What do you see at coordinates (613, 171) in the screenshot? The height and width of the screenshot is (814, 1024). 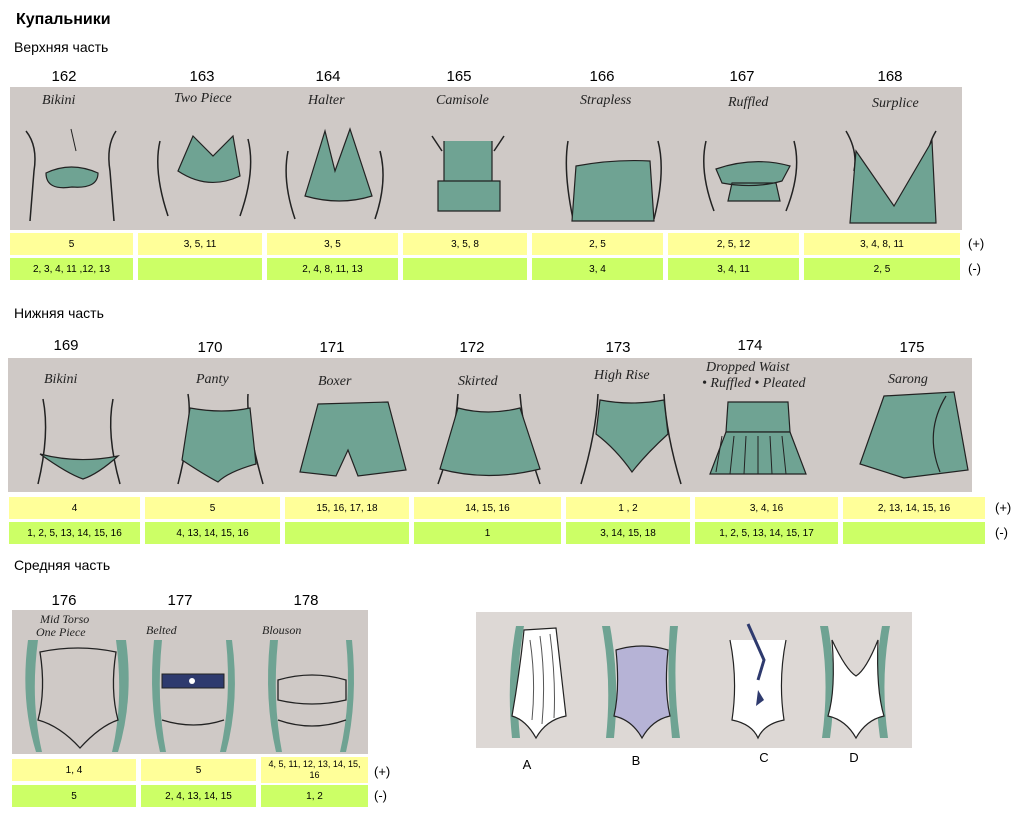 I see `strapless-top-drawing` at bounding box center [613, 171].